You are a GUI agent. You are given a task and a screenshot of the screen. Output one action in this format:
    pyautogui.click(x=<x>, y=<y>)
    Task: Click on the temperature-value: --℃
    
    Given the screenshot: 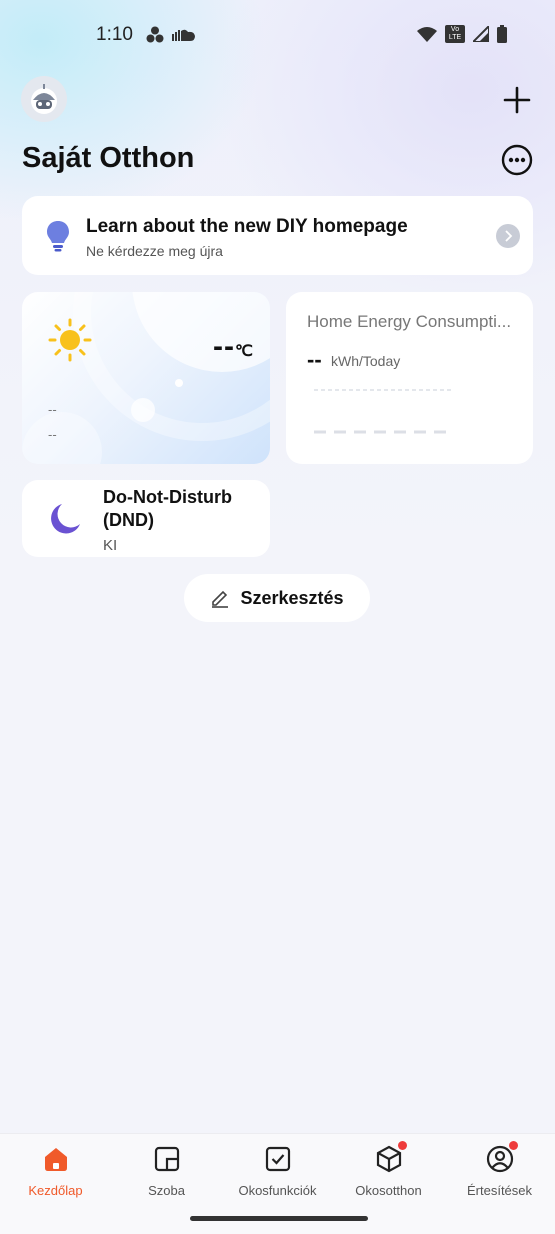 What is the action you would take?
    pyautogui.click(x=233, y=347)
    